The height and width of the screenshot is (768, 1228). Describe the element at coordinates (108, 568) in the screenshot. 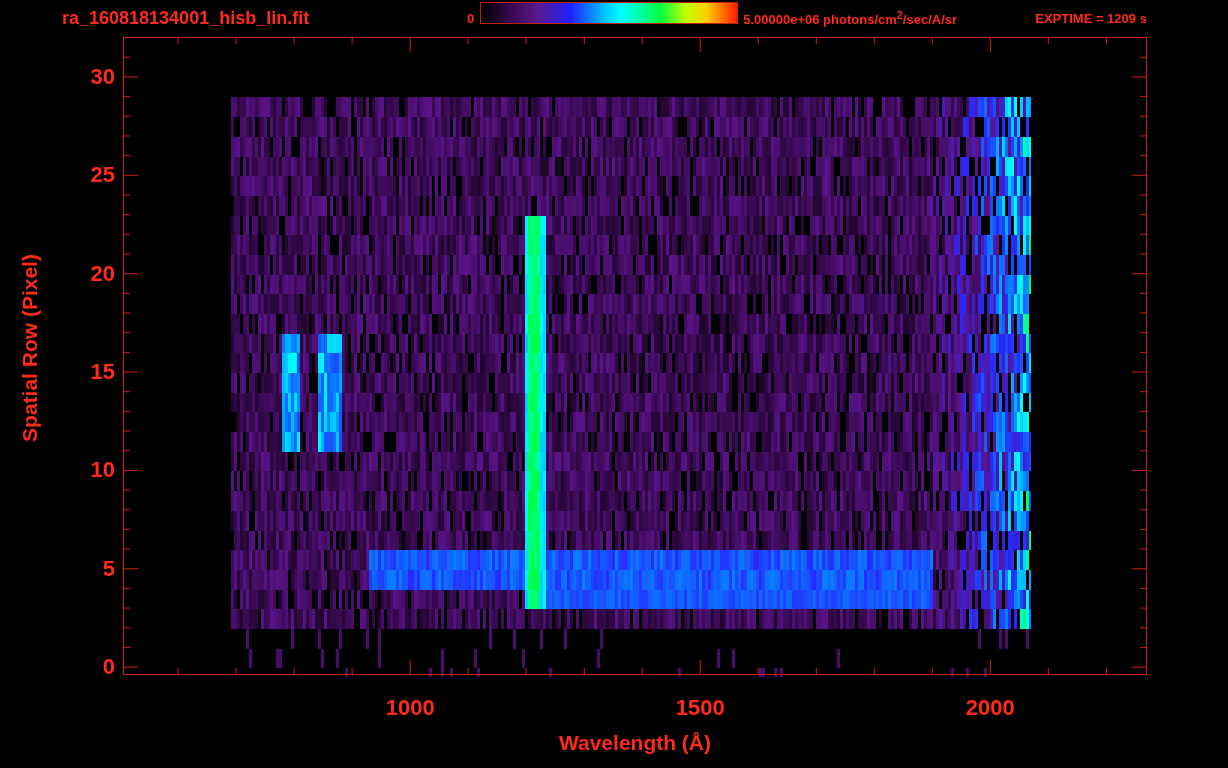

I see `y-tick-label: 5` at that location.